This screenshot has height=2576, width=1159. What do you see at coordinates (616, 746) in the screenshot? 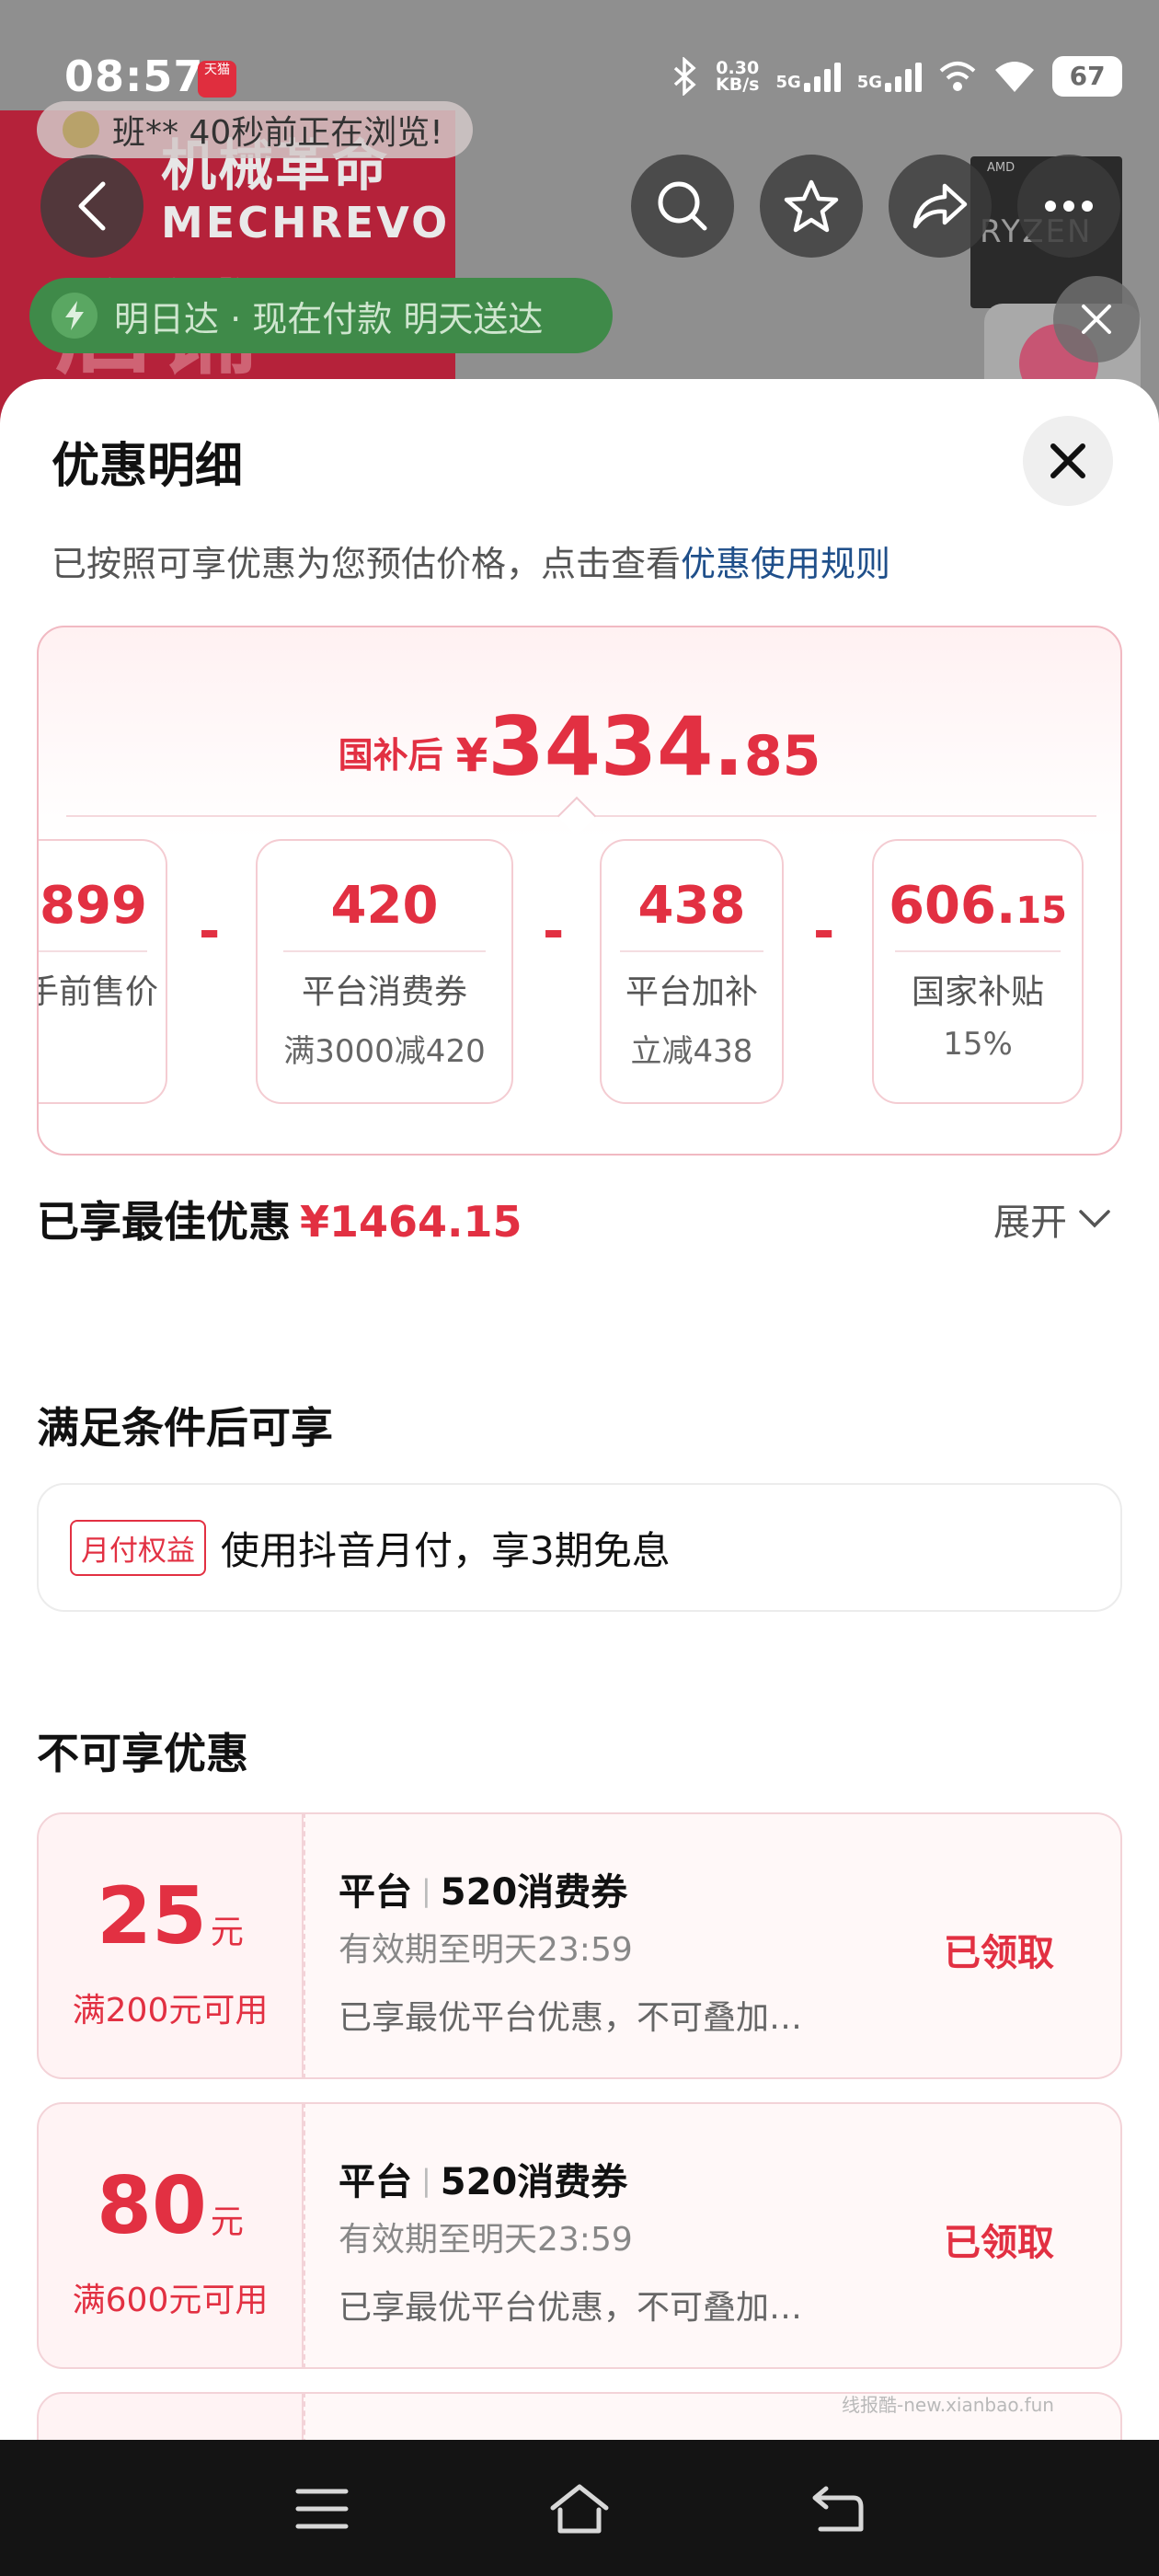
I see `final-price-integer: 3434.` at bounding box center [616, 746].